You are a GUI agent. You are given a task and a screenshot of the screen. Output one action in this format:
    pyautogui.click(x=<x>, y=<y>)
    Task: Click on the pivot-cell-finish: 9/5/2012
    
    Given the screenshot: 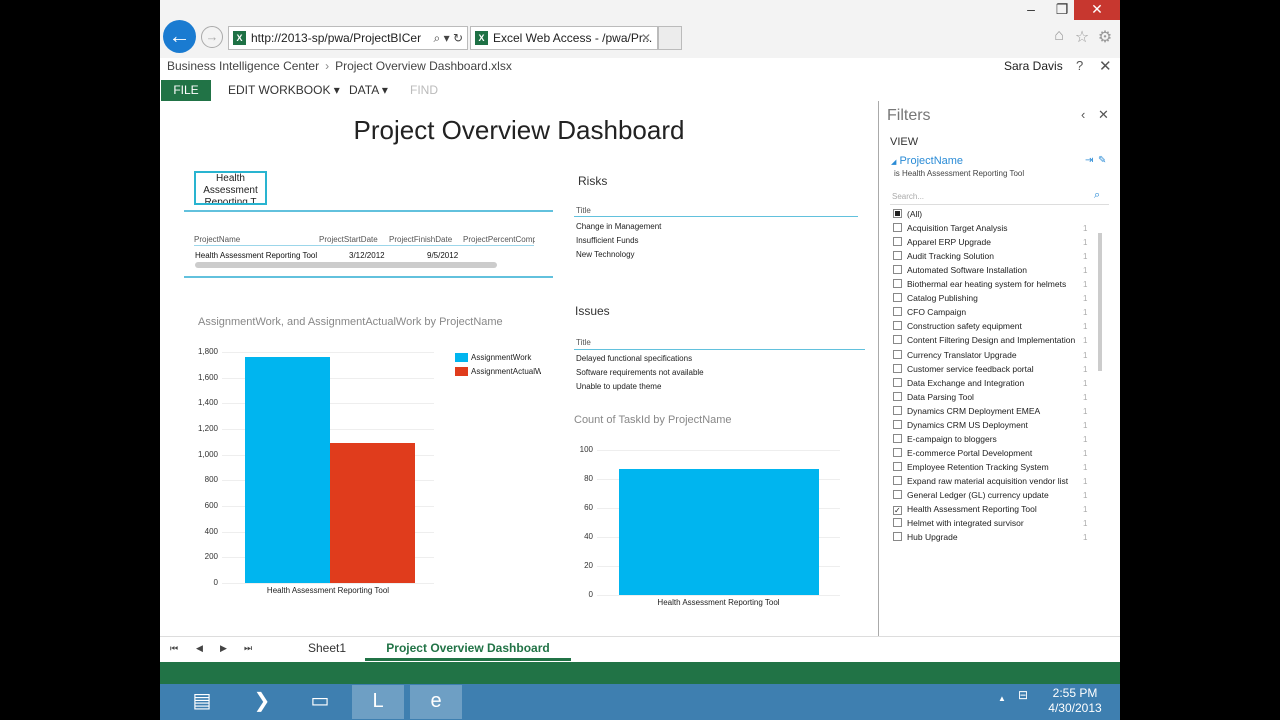 What is the action you would take?
    pyautogui.click(x=442, y=255)
    